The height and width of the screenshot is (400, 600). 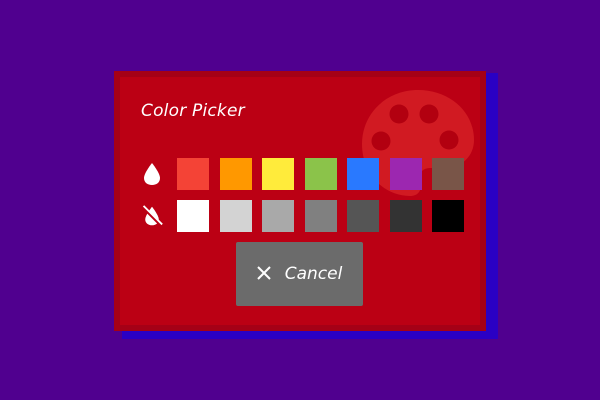 I want to click on color-swatches, so click(x=326, y=174).